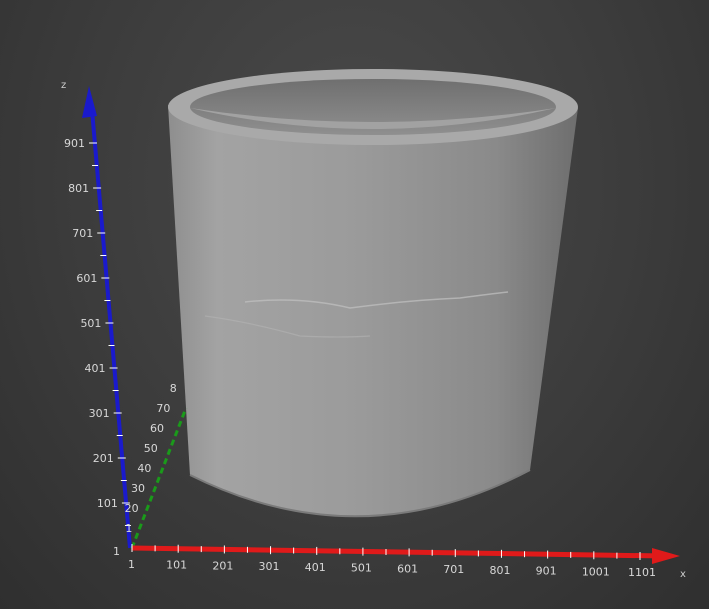 This screenshot has height=609, width=709. Describe the element at coordinates (407, 568) in the screenshot. I see `x-axis-tick-label: 601` at that location.